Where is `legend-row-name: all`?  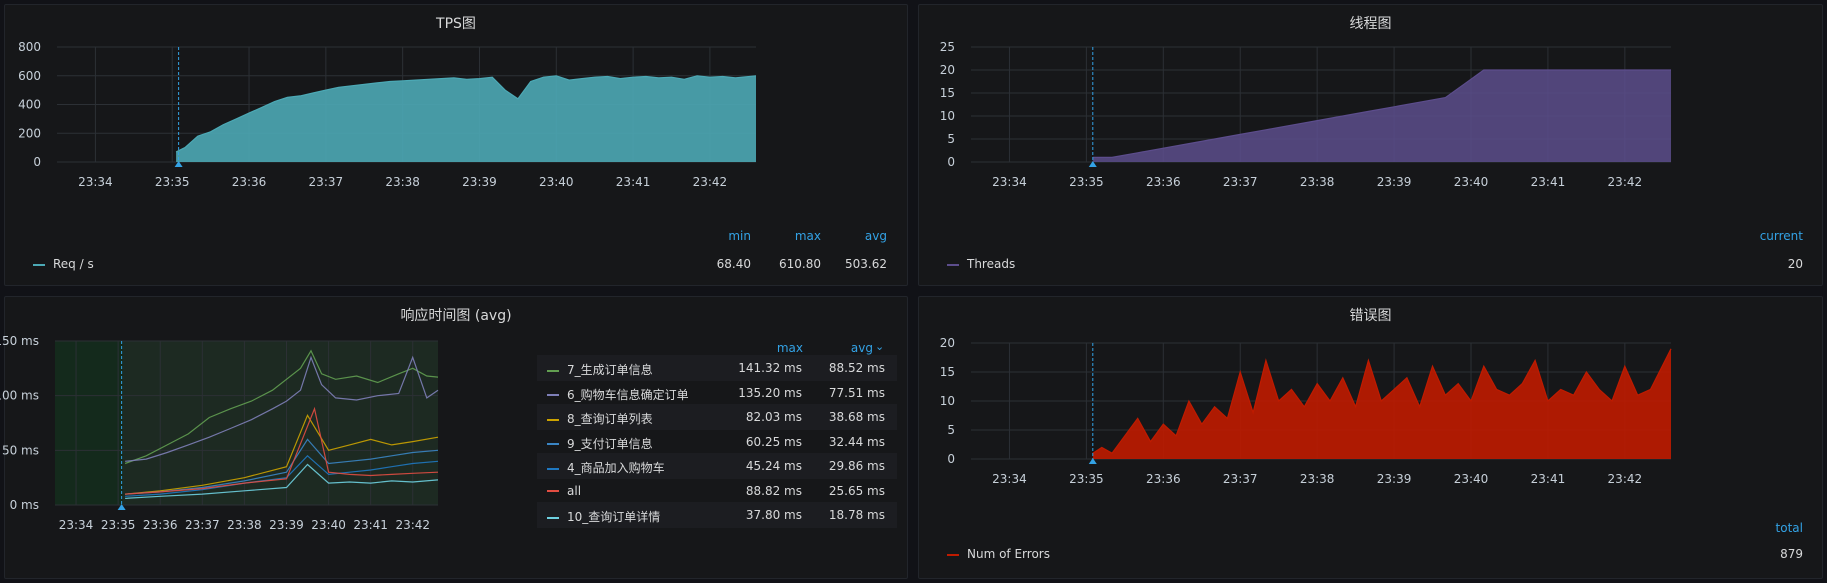 legend-row-name: all is located at coordinates (564, 491).